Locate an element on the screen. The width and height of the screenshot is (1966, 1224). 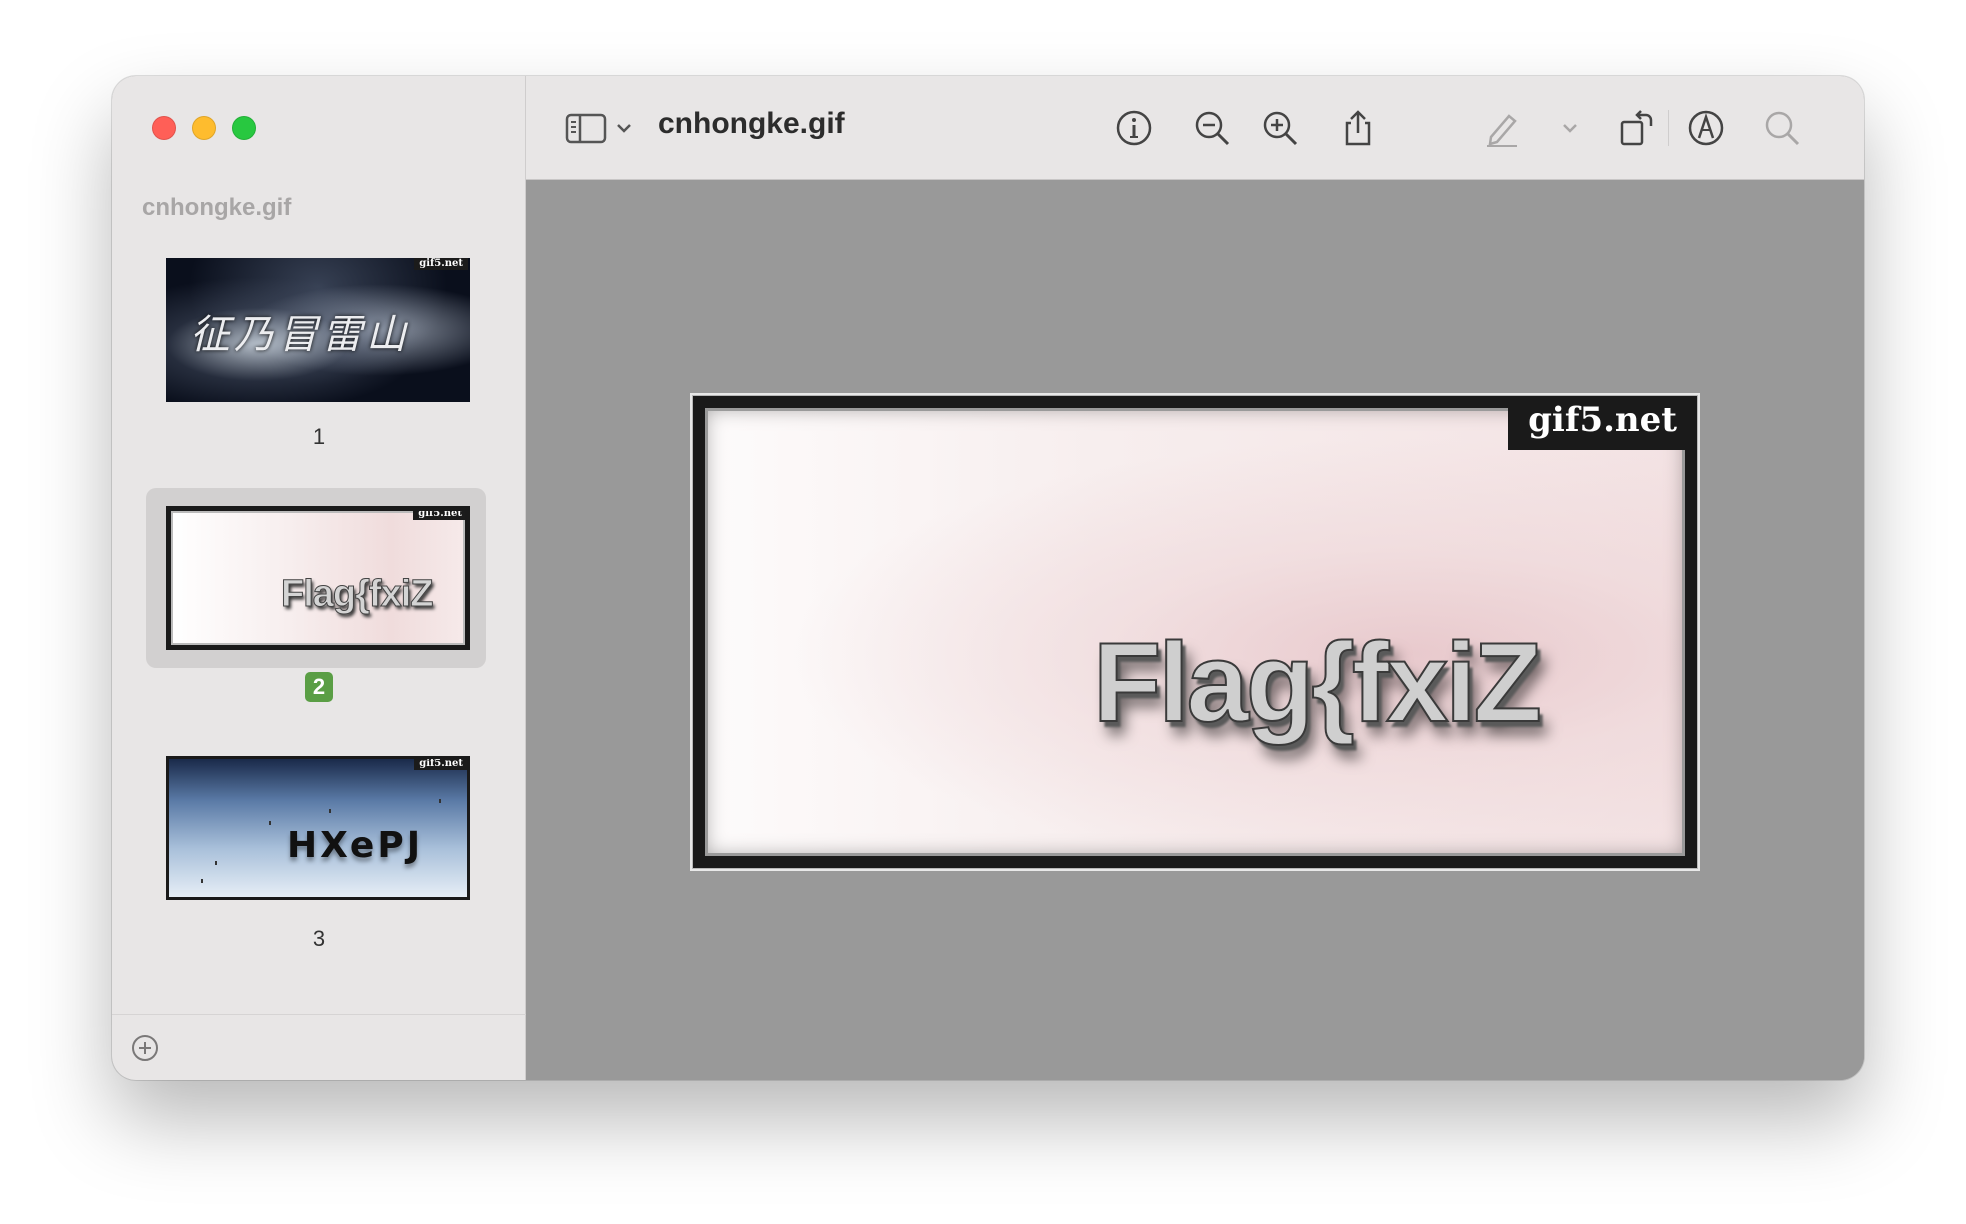
highlight-pen-icon is located at coordinates (1502, 128).